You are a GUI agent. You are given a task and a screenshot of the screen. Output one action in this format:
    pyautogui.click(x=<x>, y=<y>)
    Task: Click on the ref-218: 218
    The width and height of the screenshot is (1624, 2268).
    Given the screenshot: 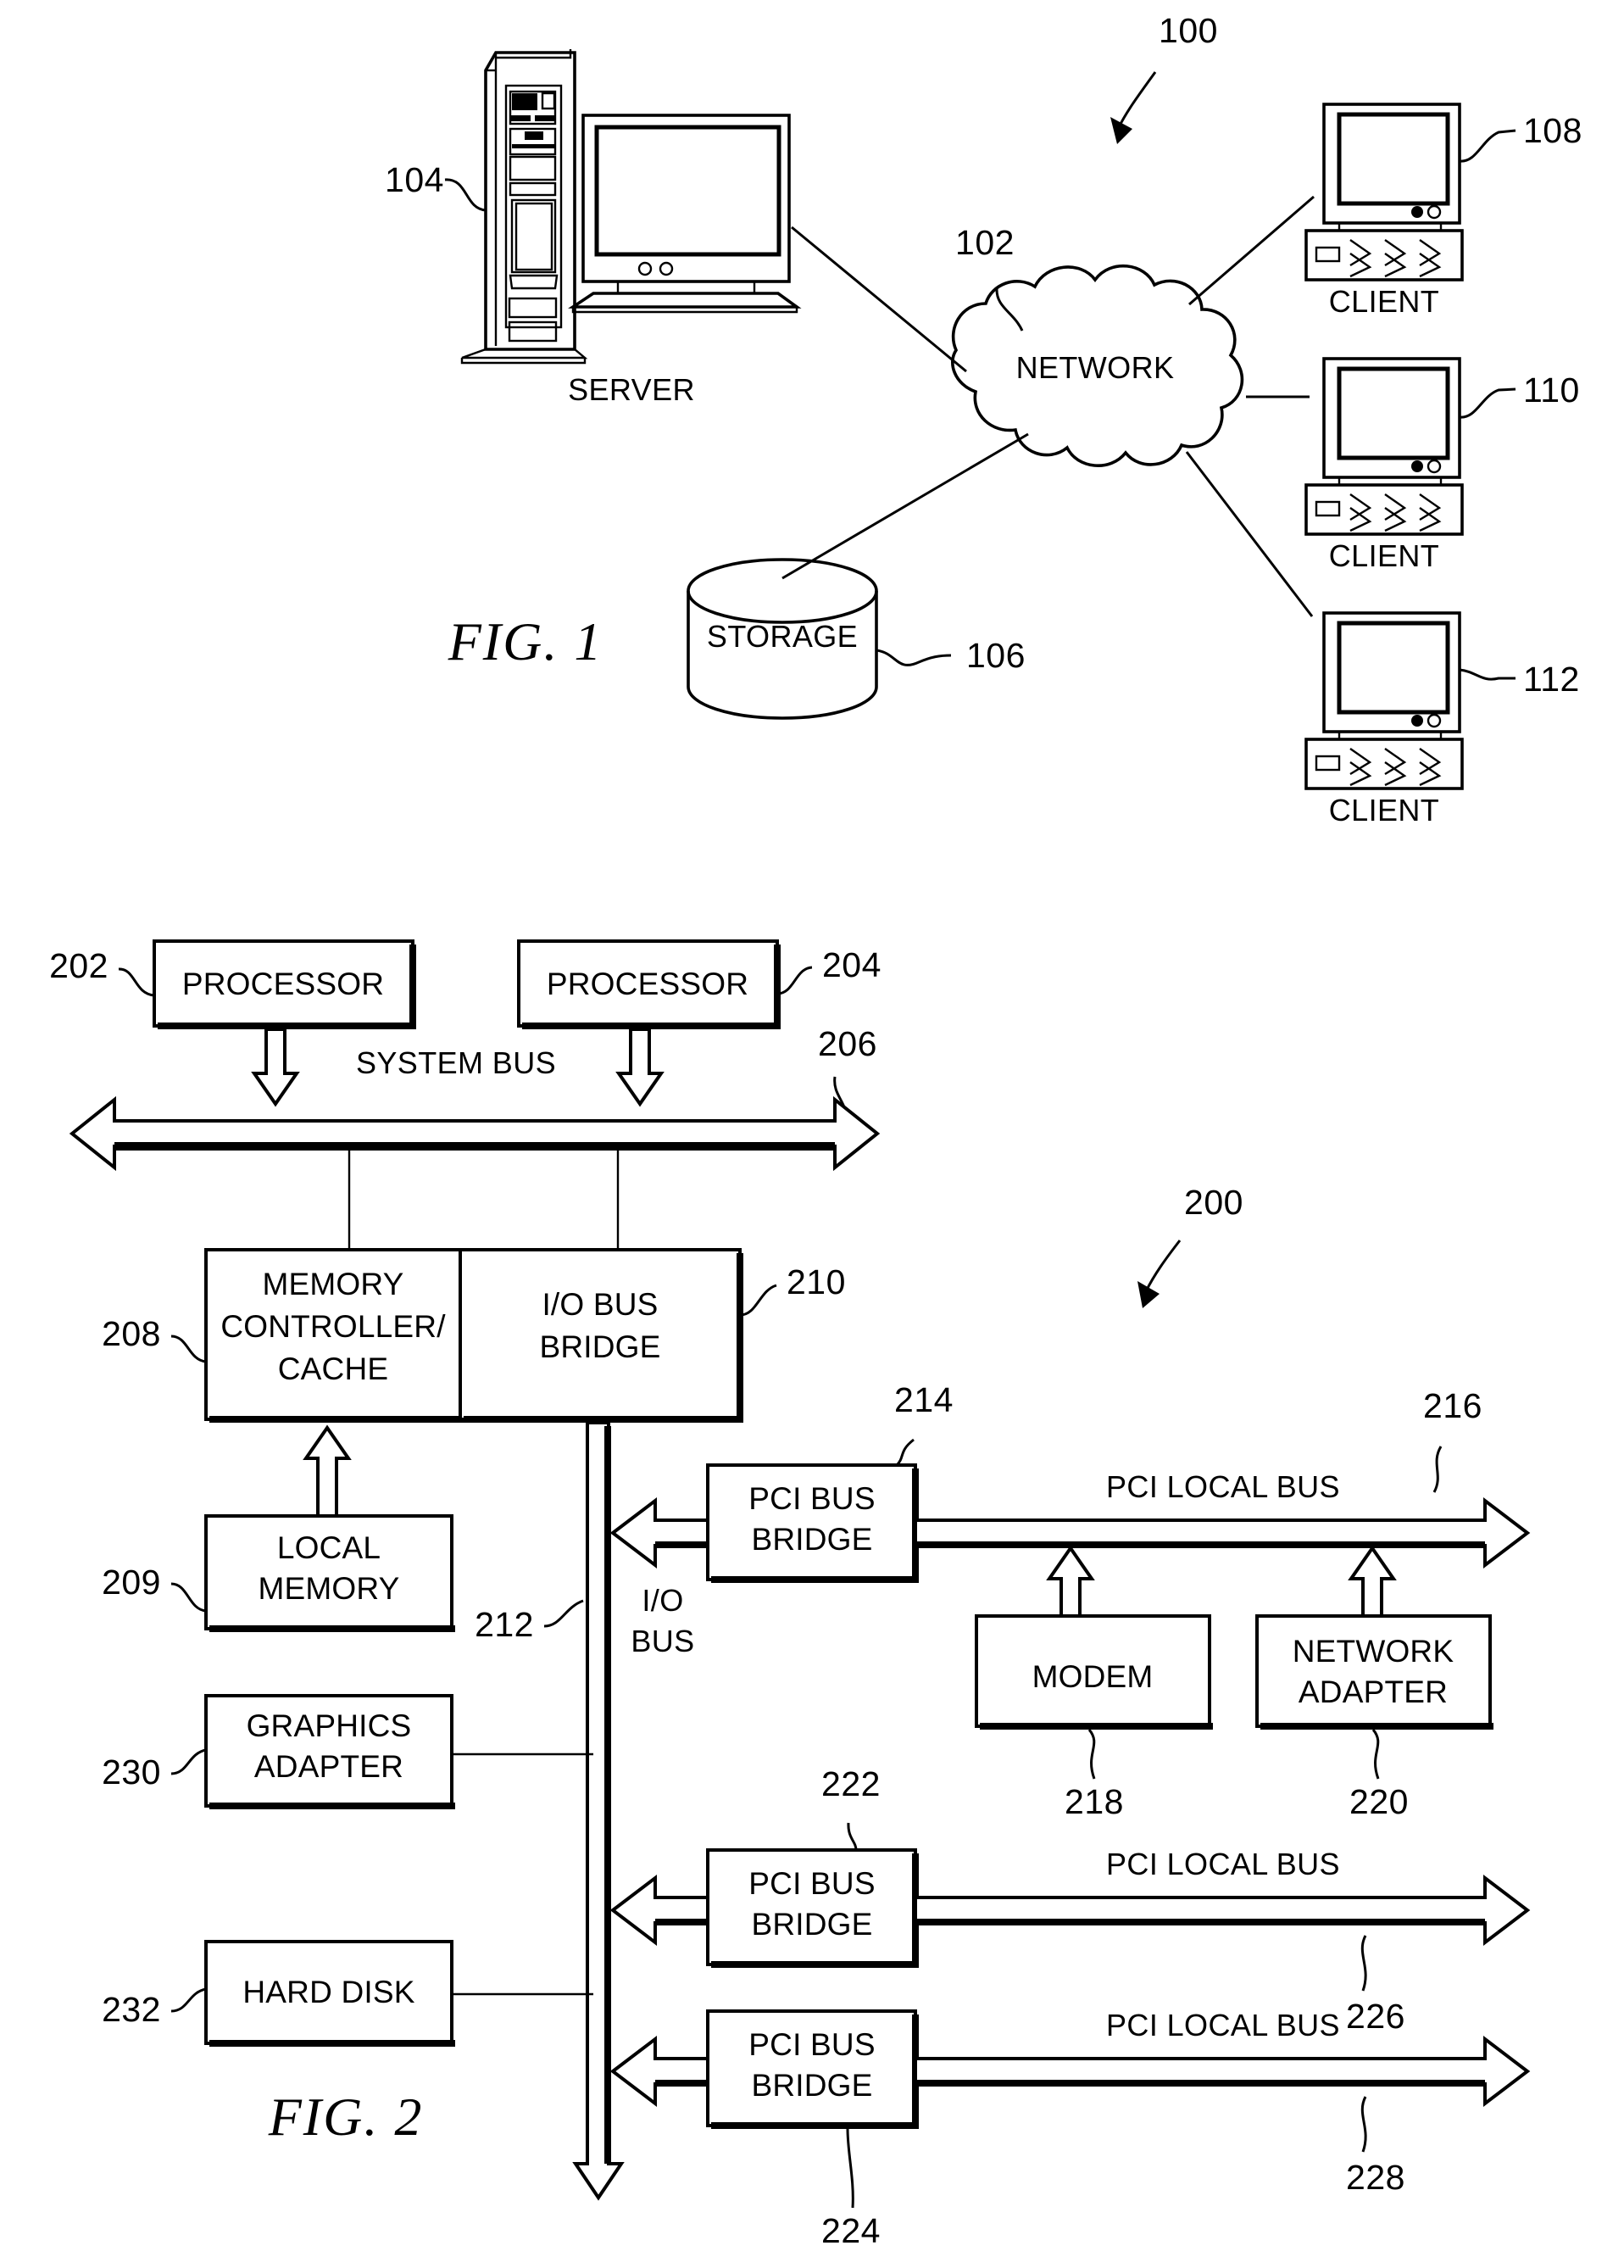 What is the action you would take?
    pyautogui.click(x=1094, y=1801)
    